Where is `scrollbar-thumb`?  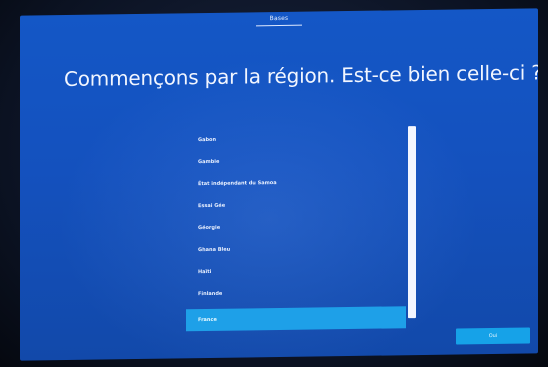 scrollbar-thumb is located at coordinates (412, 222).